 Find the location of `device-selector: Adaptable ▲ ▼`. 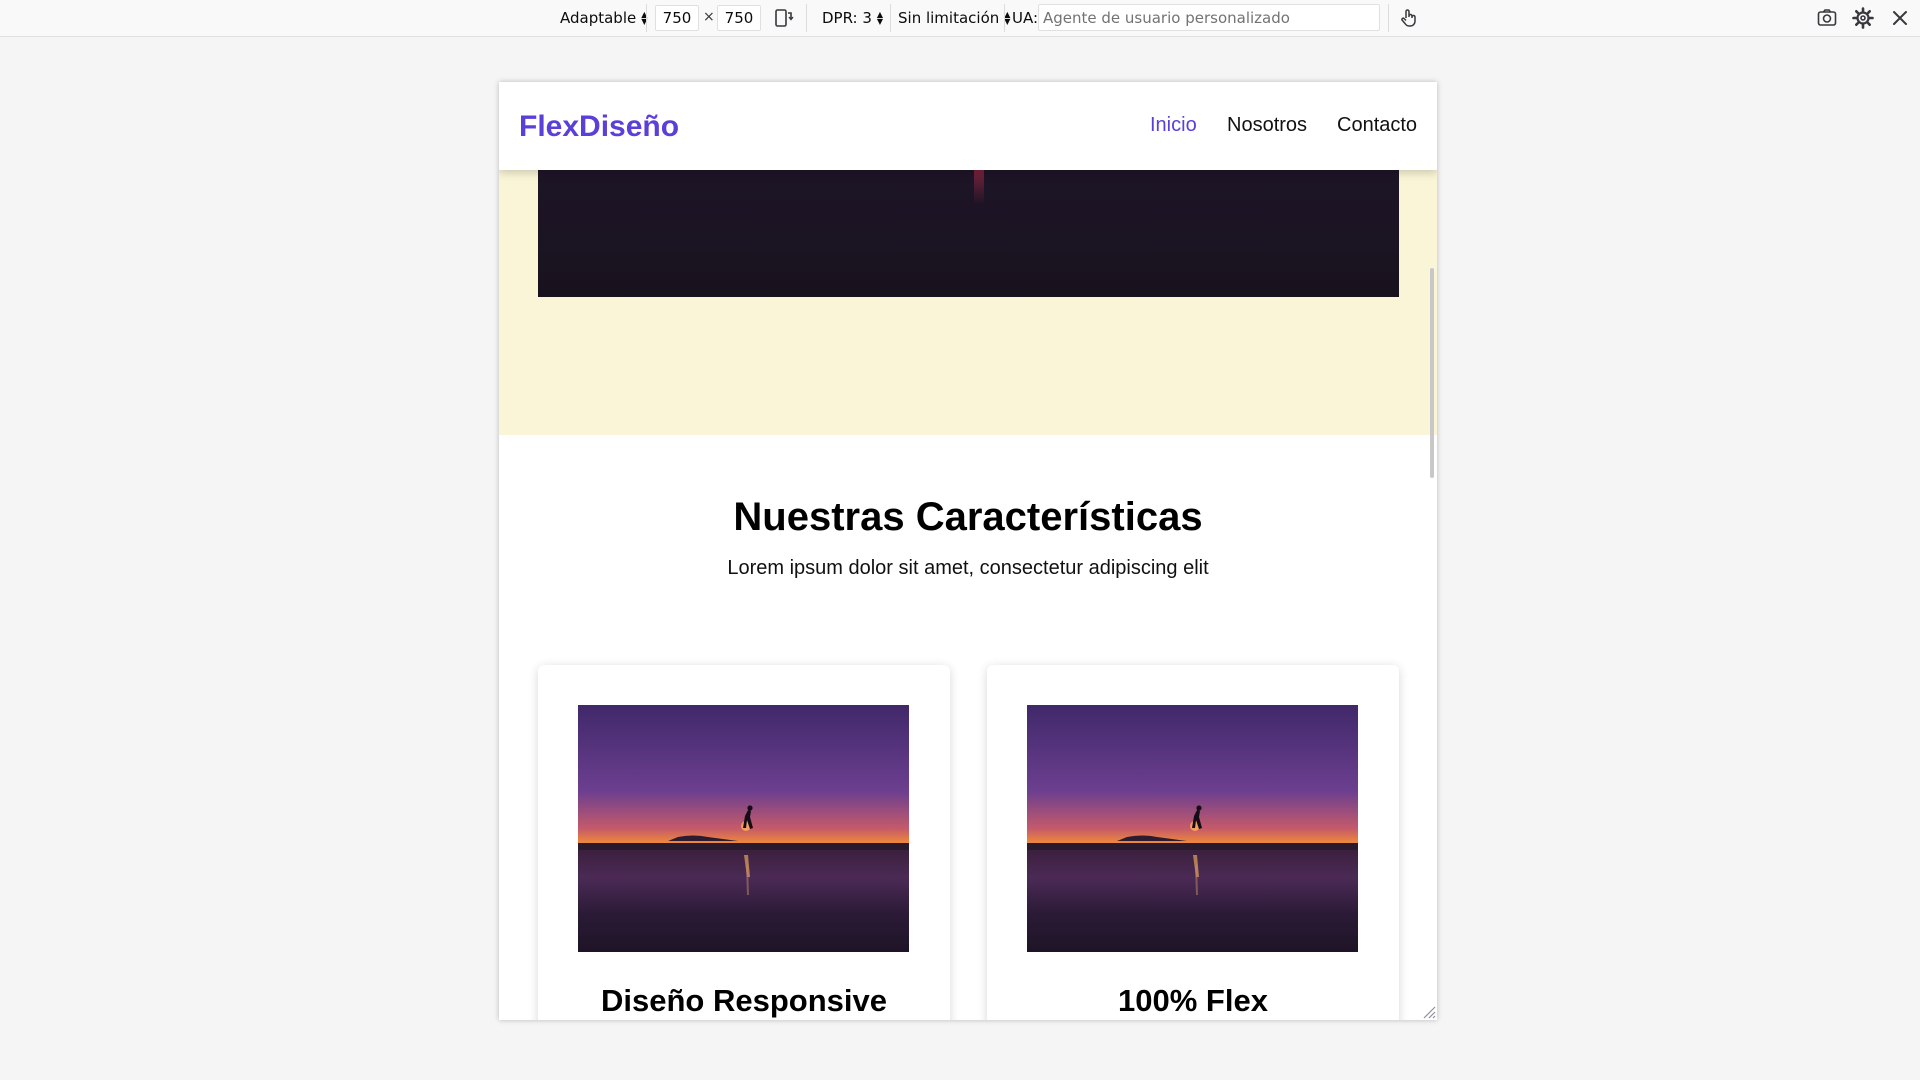

device-selector: Adaptable ▲ ▼ is located at coordinates (603, 18).